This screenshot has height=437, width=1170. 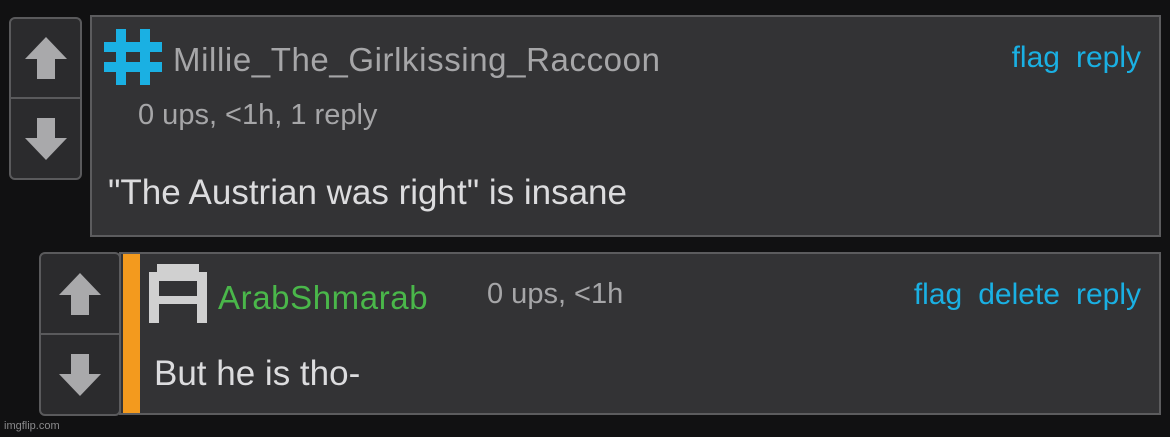 I want to click on pixel-arch-avatar-icon, so click(x=178, y=293).